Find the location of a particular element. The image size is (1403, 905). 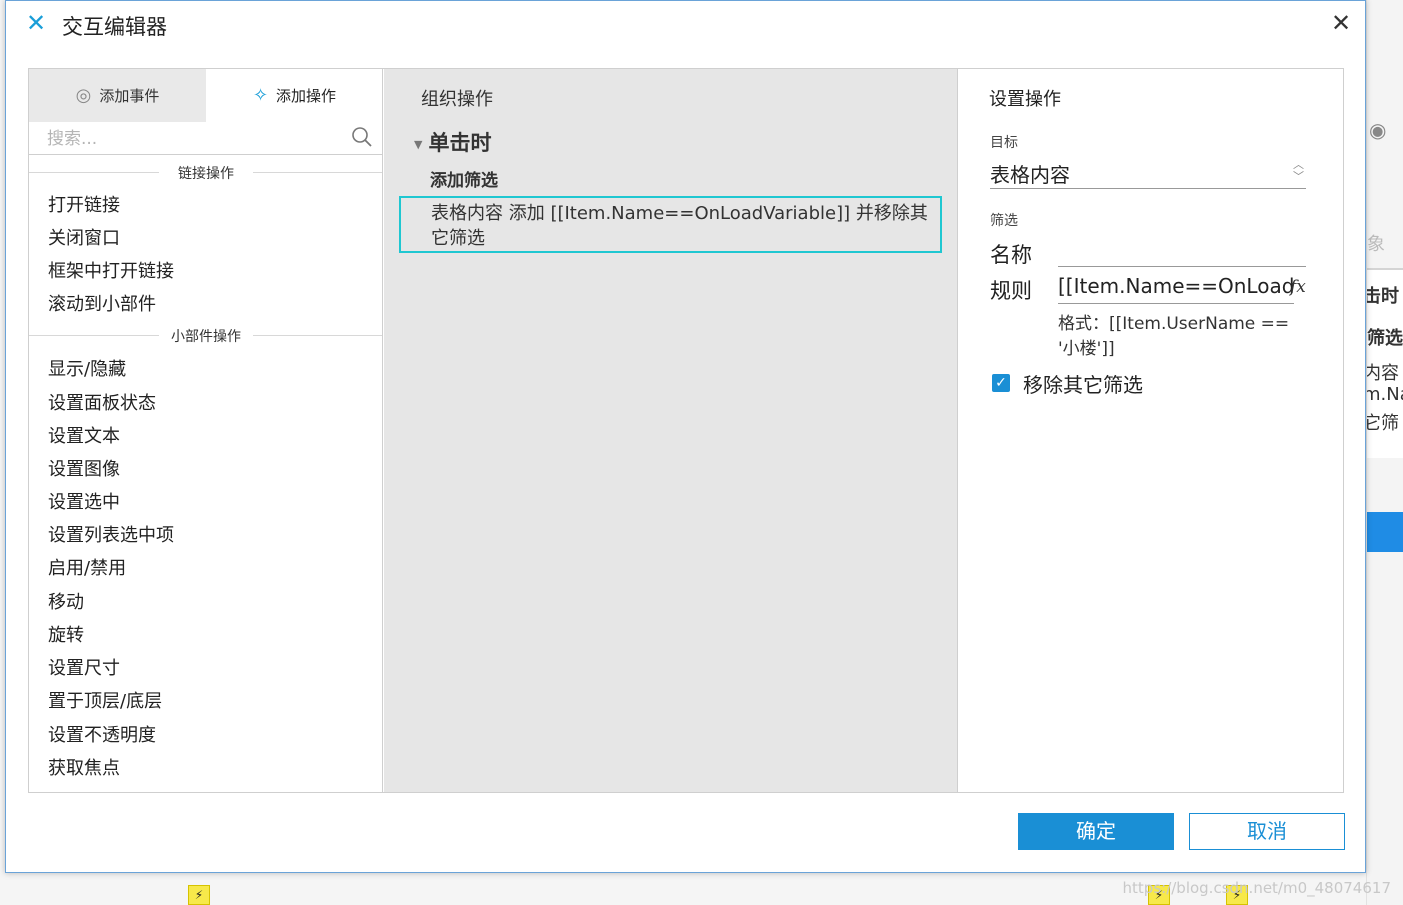

pane-title: 组织操作 is located at coordinates (457, 99).